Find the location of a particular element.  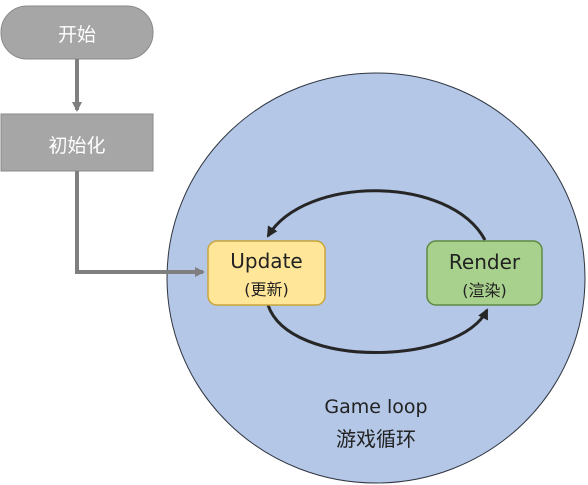

render-sublabel: (渲染) is located at coordinates (484, 290).